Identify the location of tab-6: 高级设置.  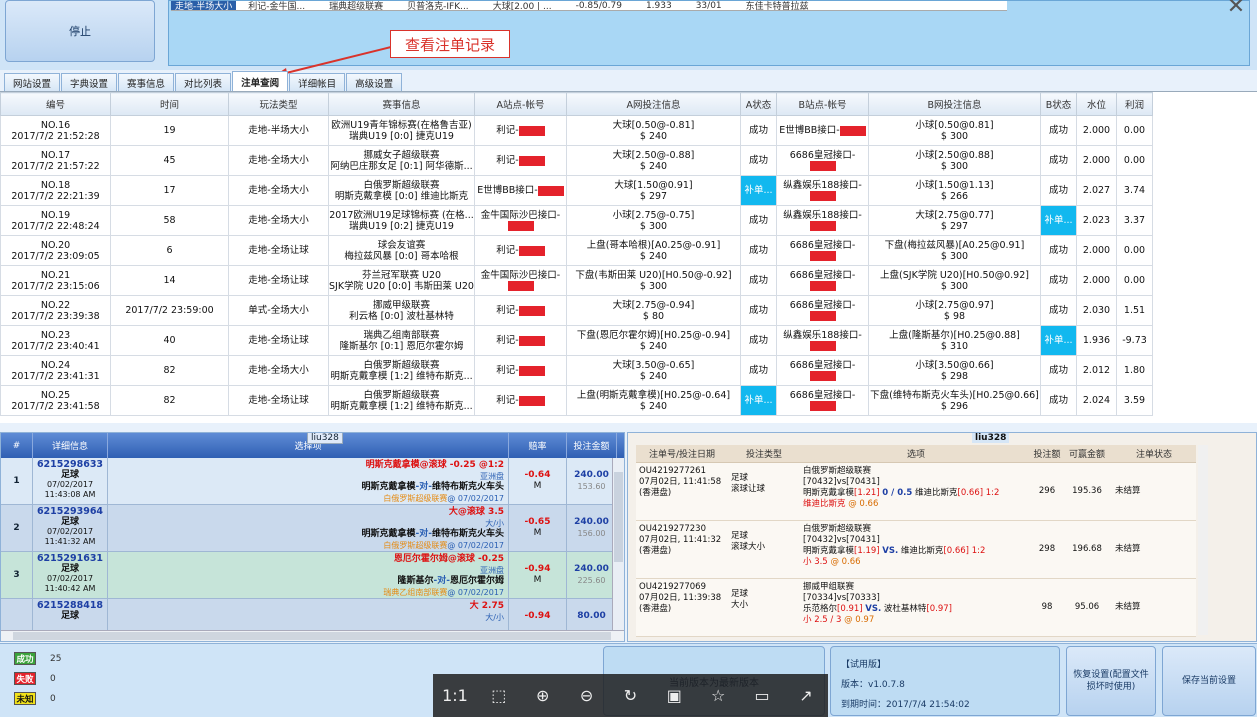
(374, 82).